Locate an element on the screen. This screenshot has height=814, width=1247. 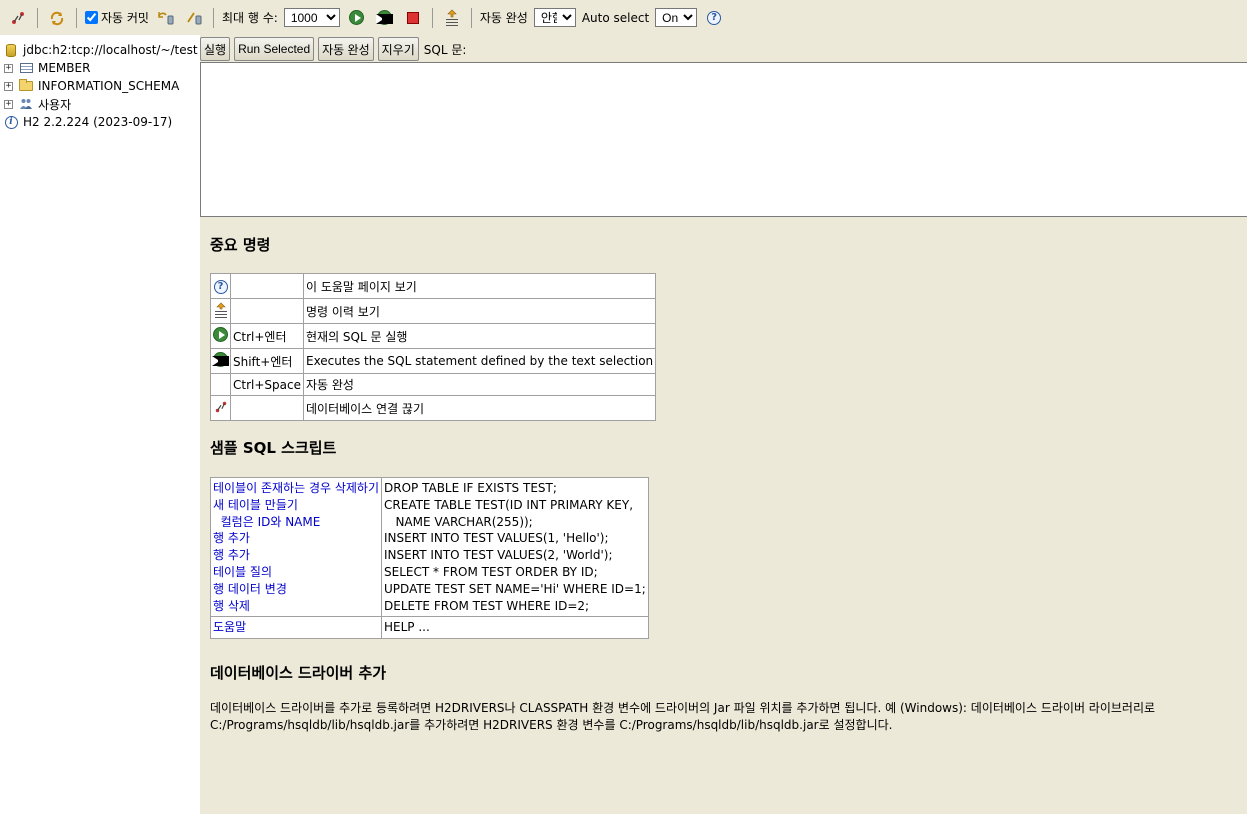
description-cell: 자동 완성 is located at coordinates (479, 384).